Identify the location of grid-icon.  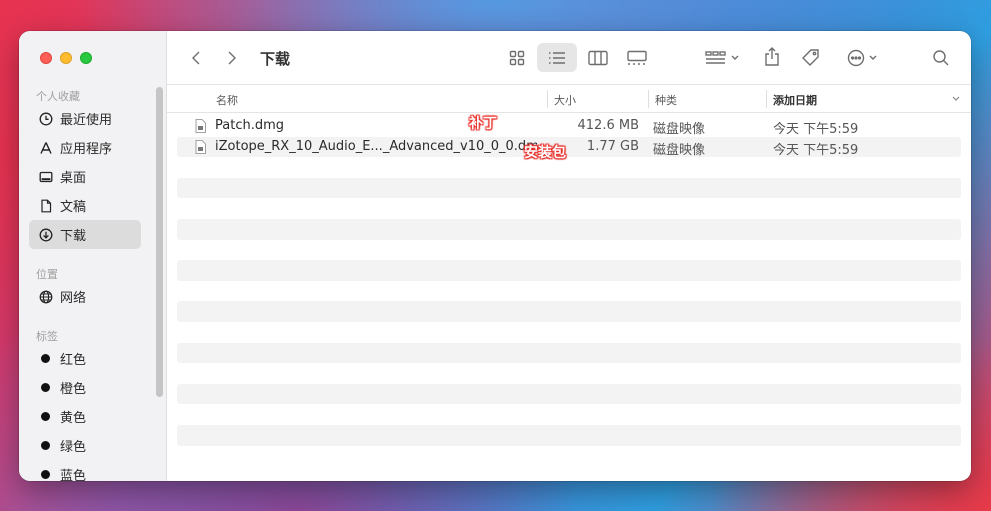
(517, 58).